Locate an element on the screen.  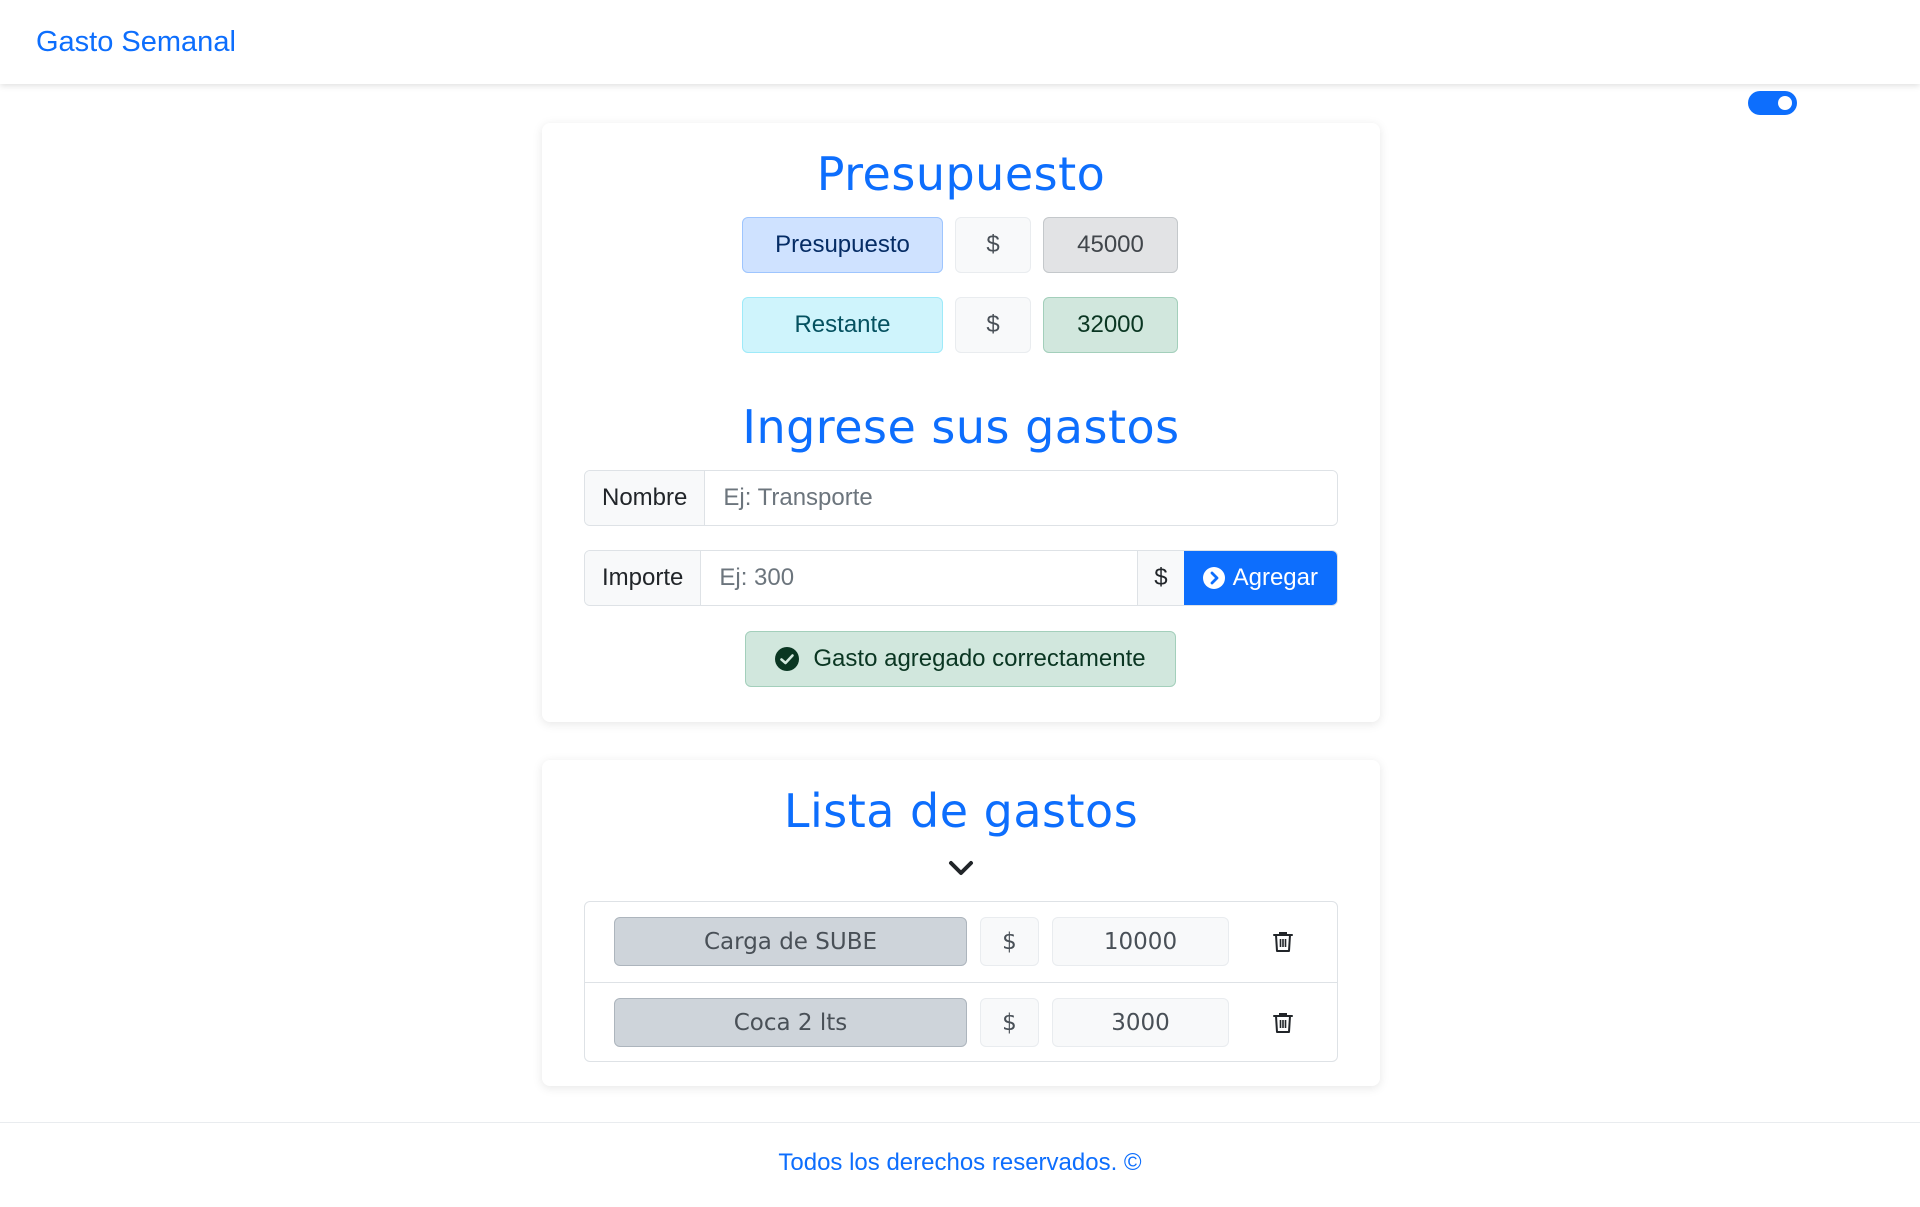
navbar: Gasto Semanal is located at coordinates (960, 42).